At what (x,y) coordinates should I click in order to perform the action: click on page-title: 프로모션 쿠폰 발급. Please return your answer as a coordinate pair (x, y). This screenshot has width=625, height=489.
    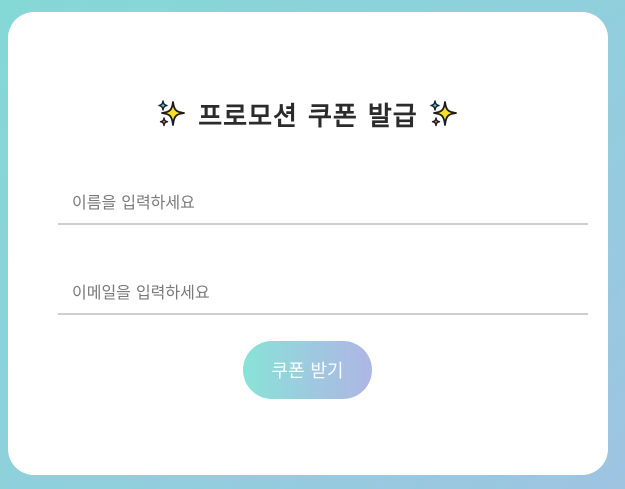
    Looking at the image, I should click on (308, 116).